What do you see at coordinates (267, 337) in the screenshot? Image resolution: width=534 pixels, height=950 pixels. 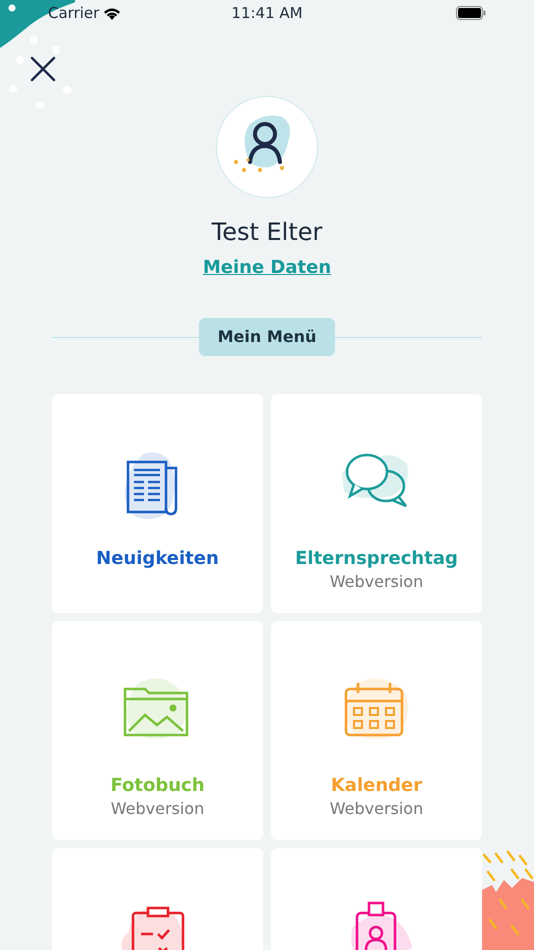 I see `menu-heading: Mein Menü` at bounding box center [267, 337].